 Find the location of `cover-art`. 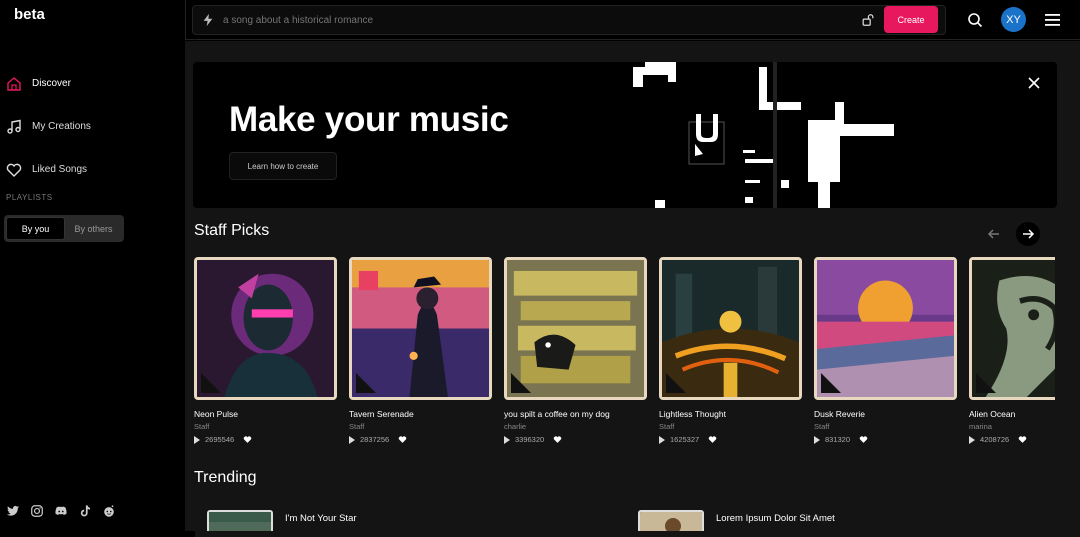

cover-art is located at coordinates (671, 521).